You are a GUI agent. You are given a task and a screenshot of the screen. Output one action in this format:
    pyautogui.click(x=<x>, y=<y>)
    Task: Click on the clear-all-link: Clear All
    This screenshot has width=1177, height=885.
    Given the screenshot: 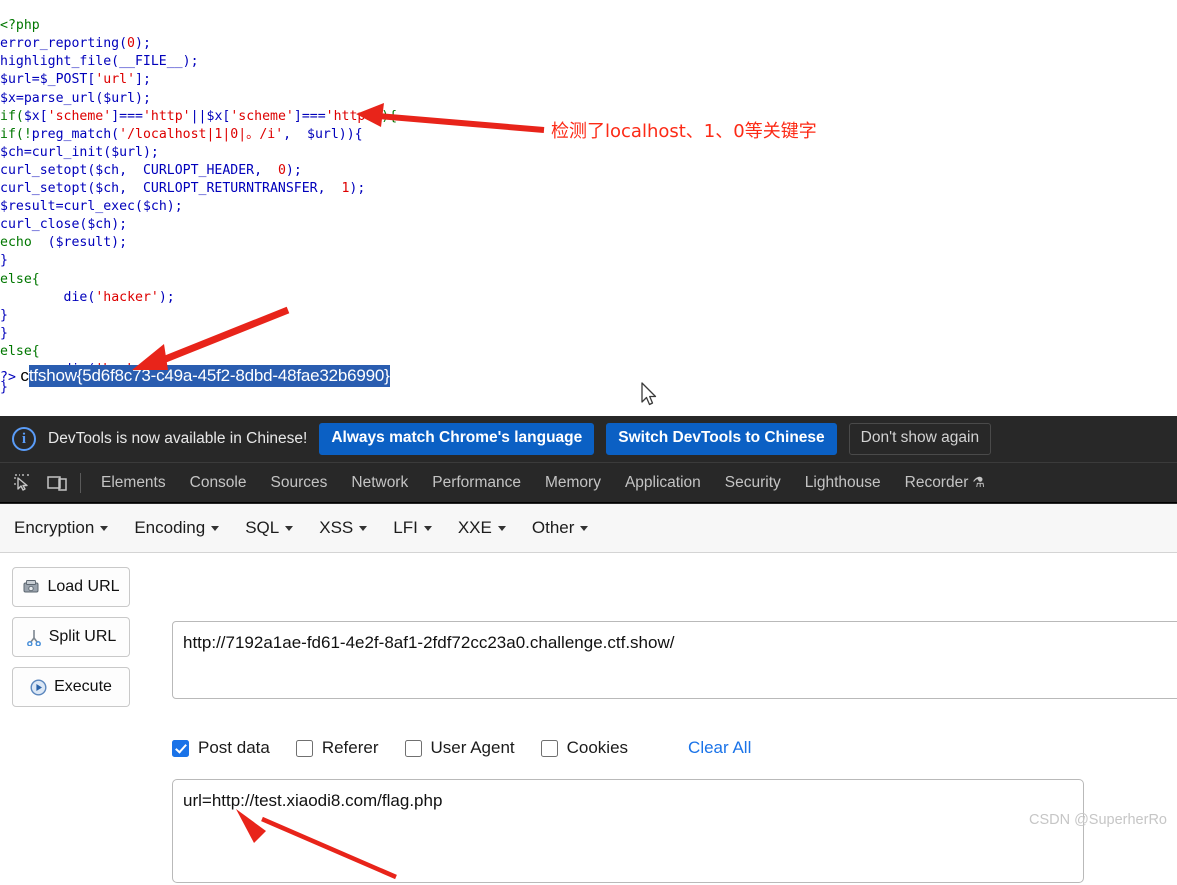 What is the action you would take?
    pyautogui.click(x=719, y=748)
    